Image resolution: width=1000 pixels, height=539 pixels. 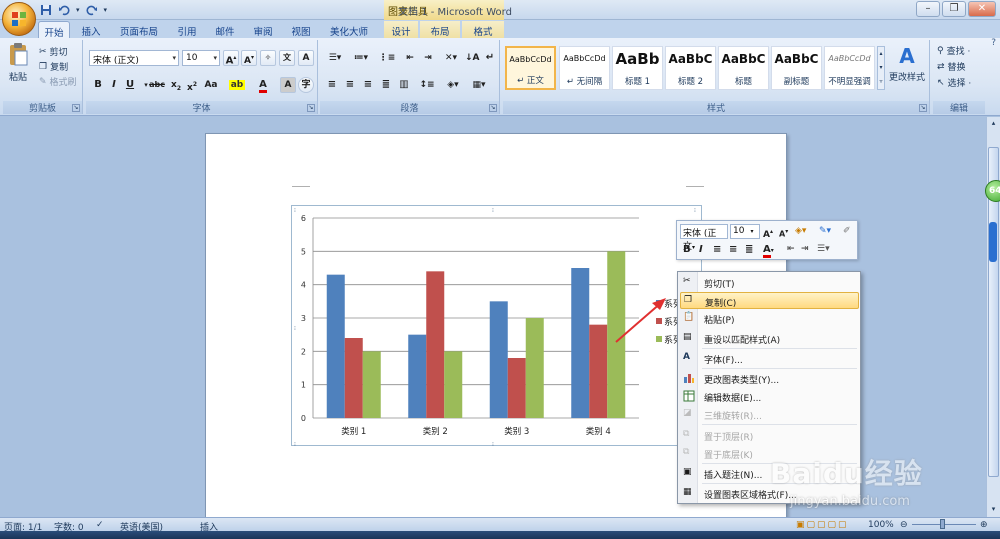 I want to click on mini-increase-indent-icon: ⇥, so click(x=805, y=249).